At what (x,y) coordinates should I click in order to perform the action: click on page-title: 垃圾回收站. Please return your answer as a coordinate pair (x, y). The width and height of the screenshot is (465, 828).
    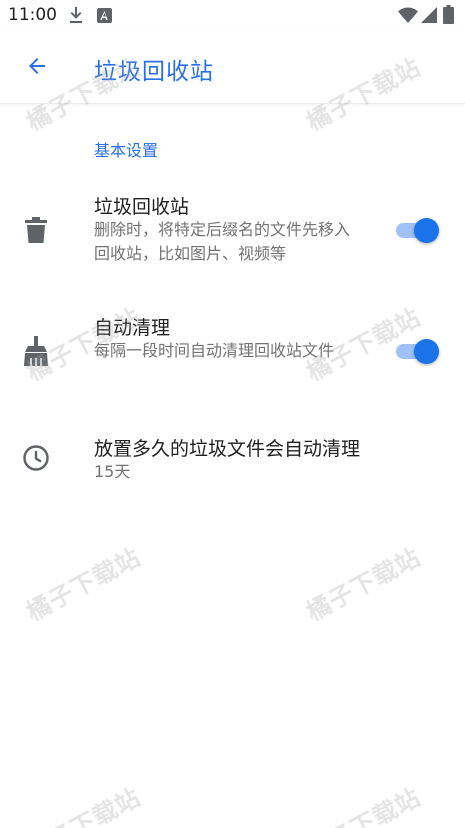
    Looking at the image, I should click on (154, 72).